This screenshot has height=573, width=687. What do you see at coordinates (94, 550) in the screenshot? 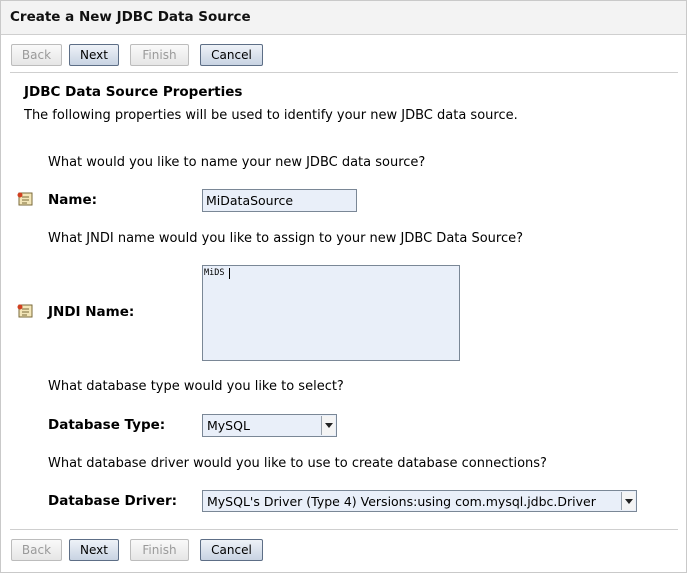
I see `next-button-bottom: Next` at bounding box center [94, 550].